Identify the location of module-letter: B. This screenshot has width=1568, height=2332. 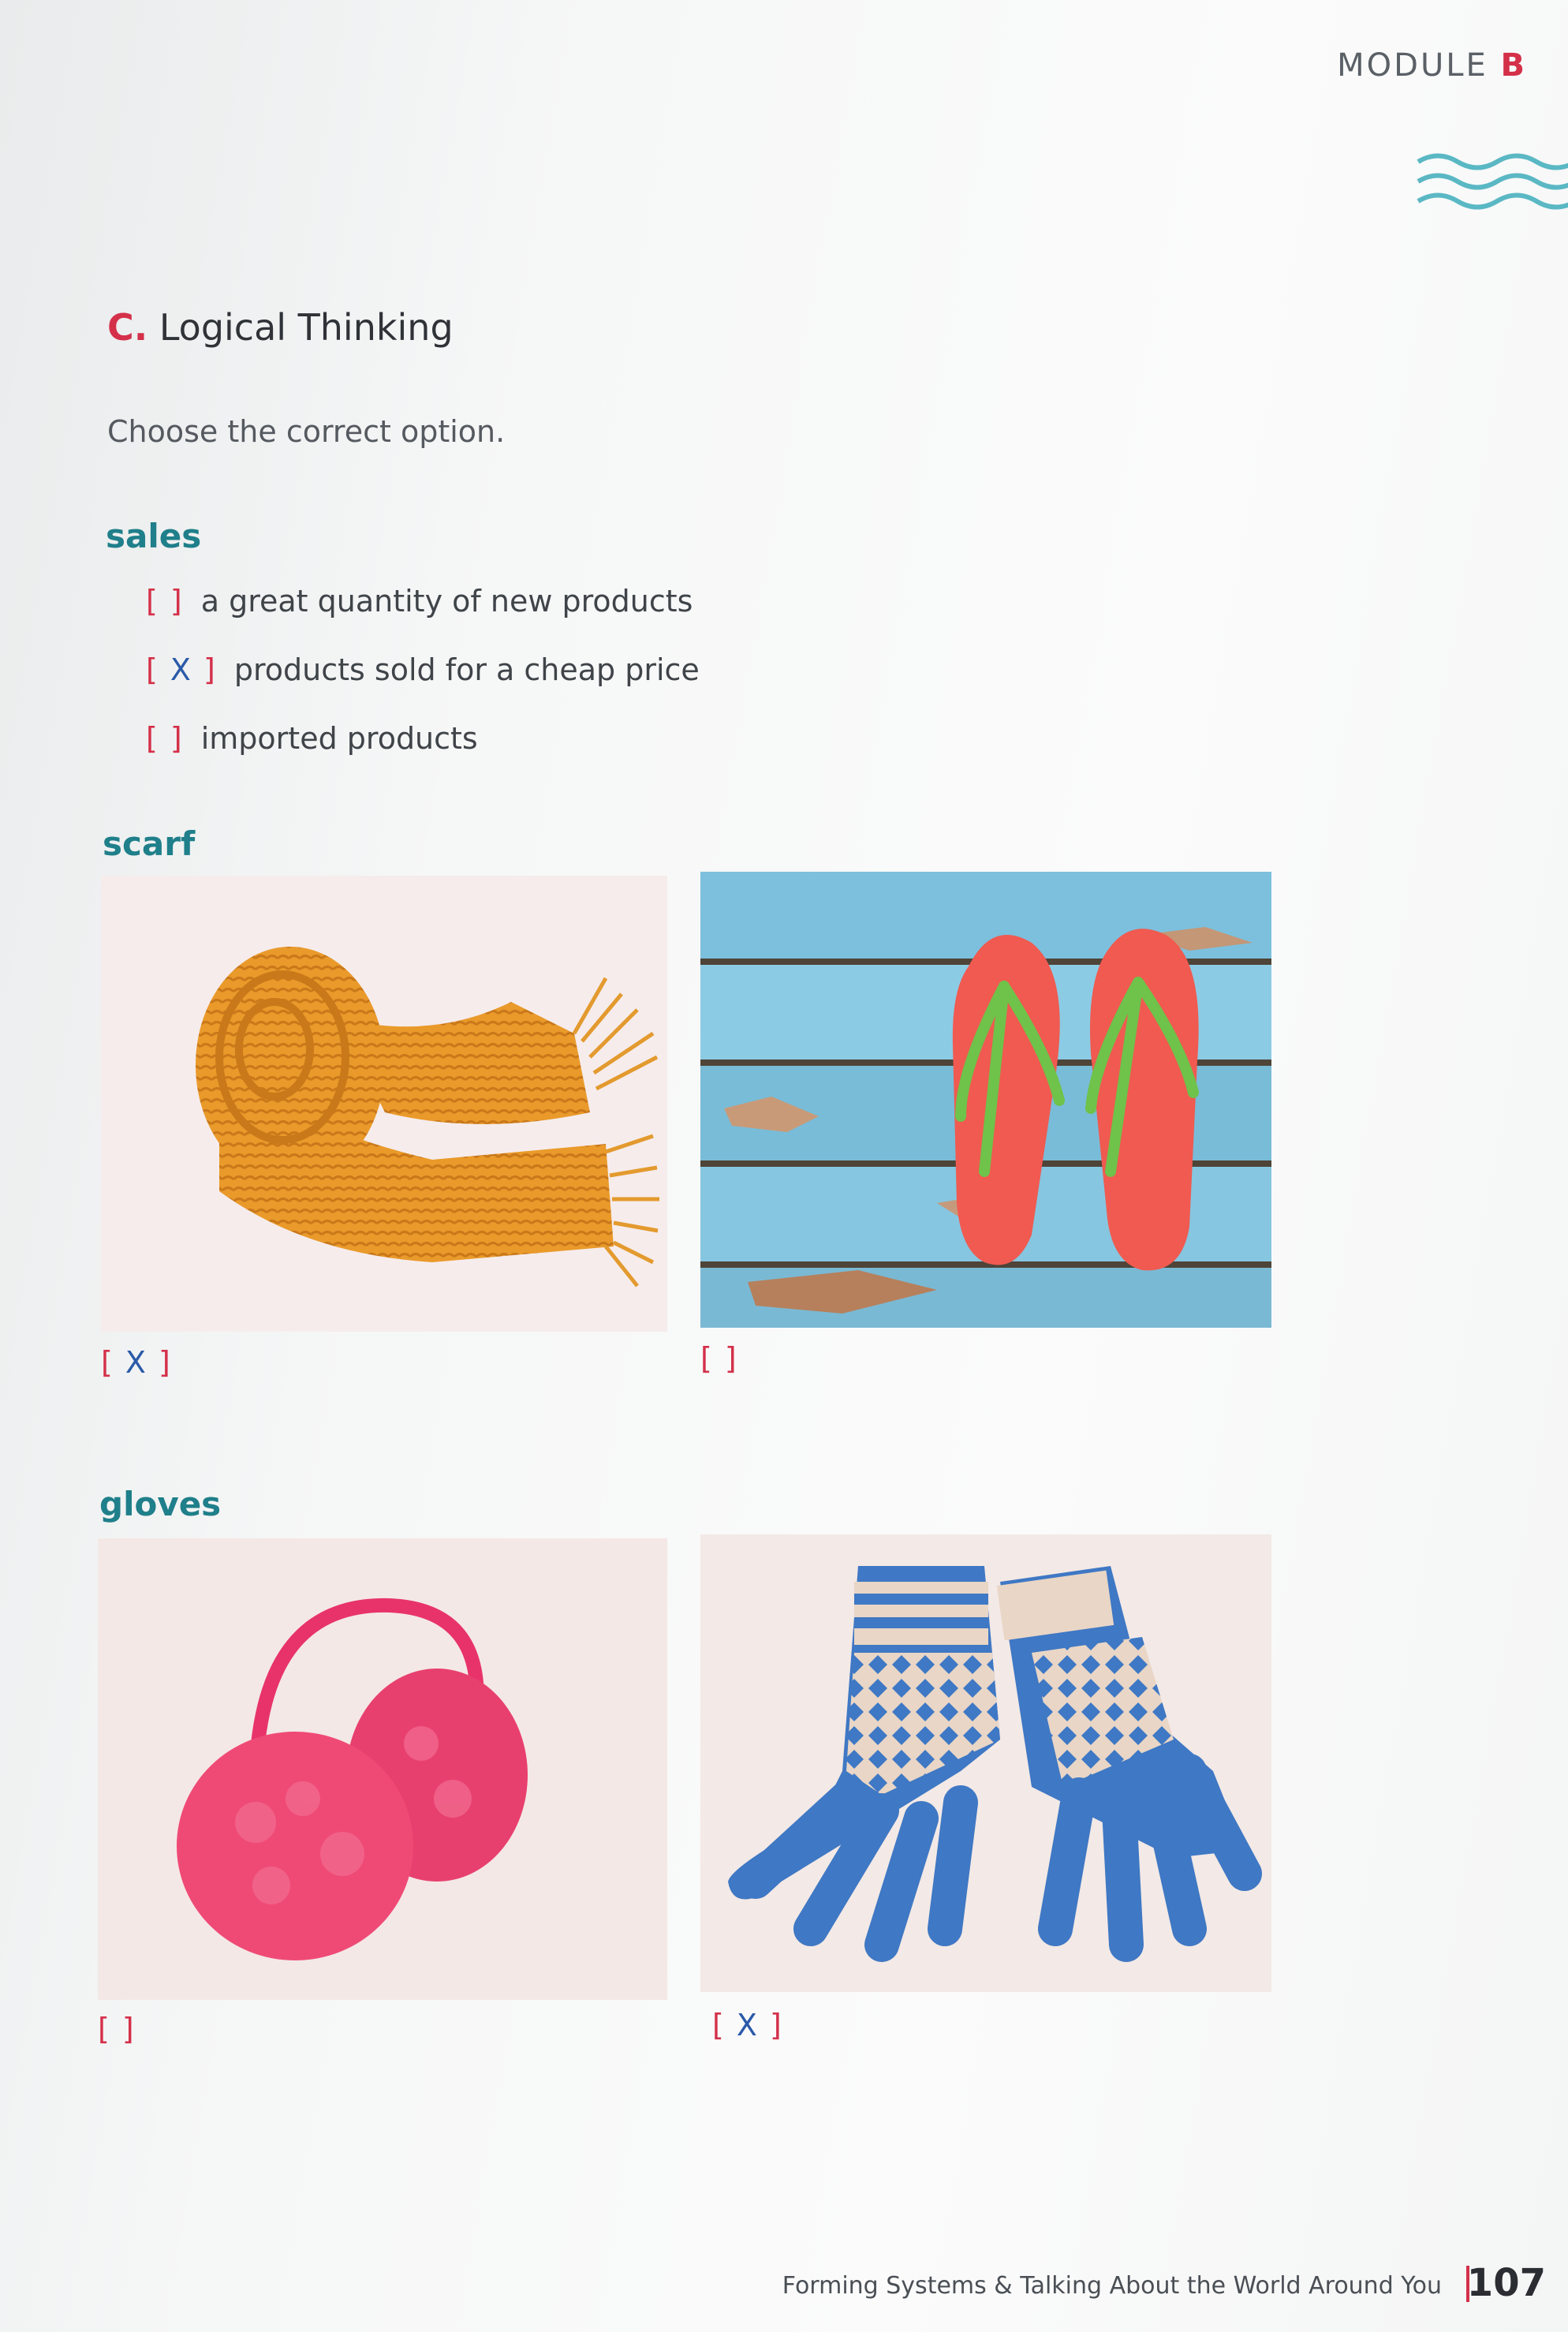
(1513, 65).